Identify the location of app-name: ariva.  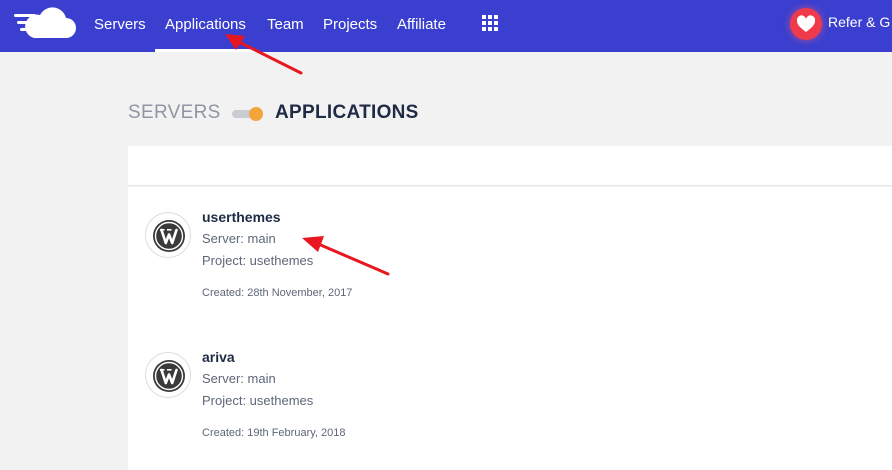
(218, 357).